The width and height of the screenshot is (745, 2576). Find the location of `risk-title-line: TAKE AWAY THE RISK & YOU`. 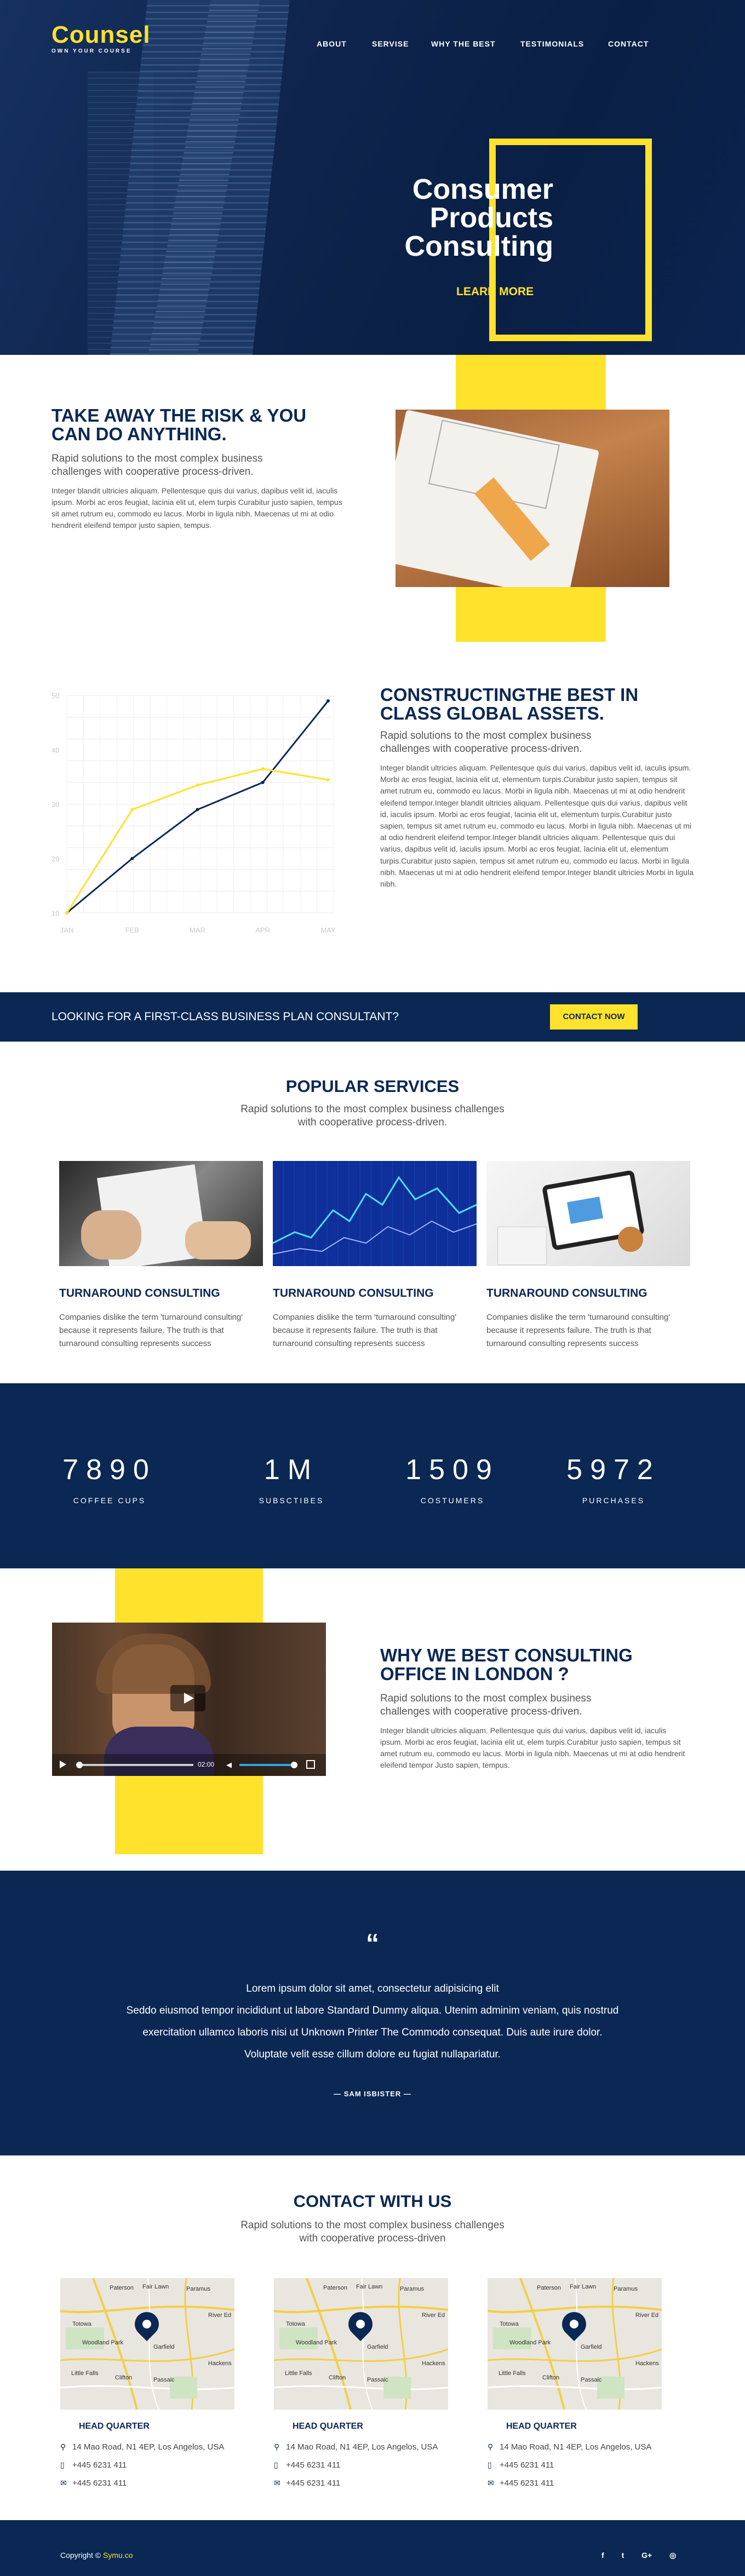

risk-title-line: TAKE AWAY THE RISK & YOU is located at coordinates (179, 415).